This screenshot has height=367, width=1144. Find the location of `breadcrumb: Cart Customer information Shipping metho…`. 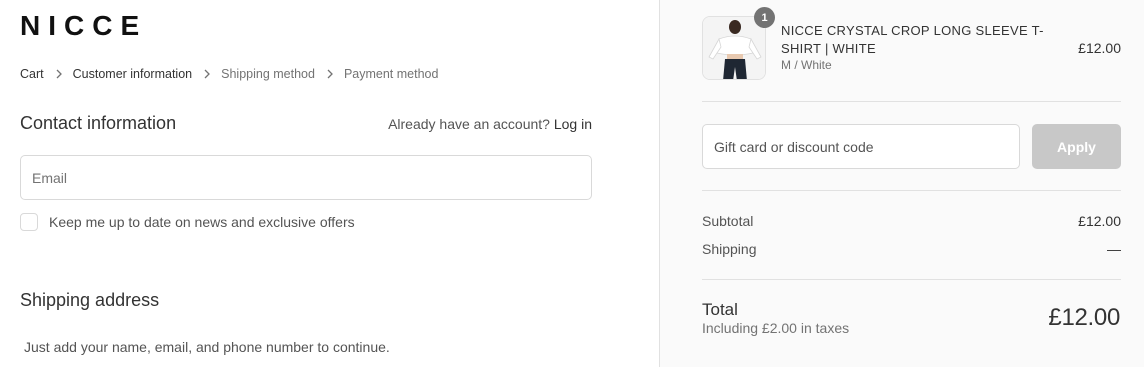

breadcrumb: Cart Customer information Shipping metho… is located at coordinates (229, 74).